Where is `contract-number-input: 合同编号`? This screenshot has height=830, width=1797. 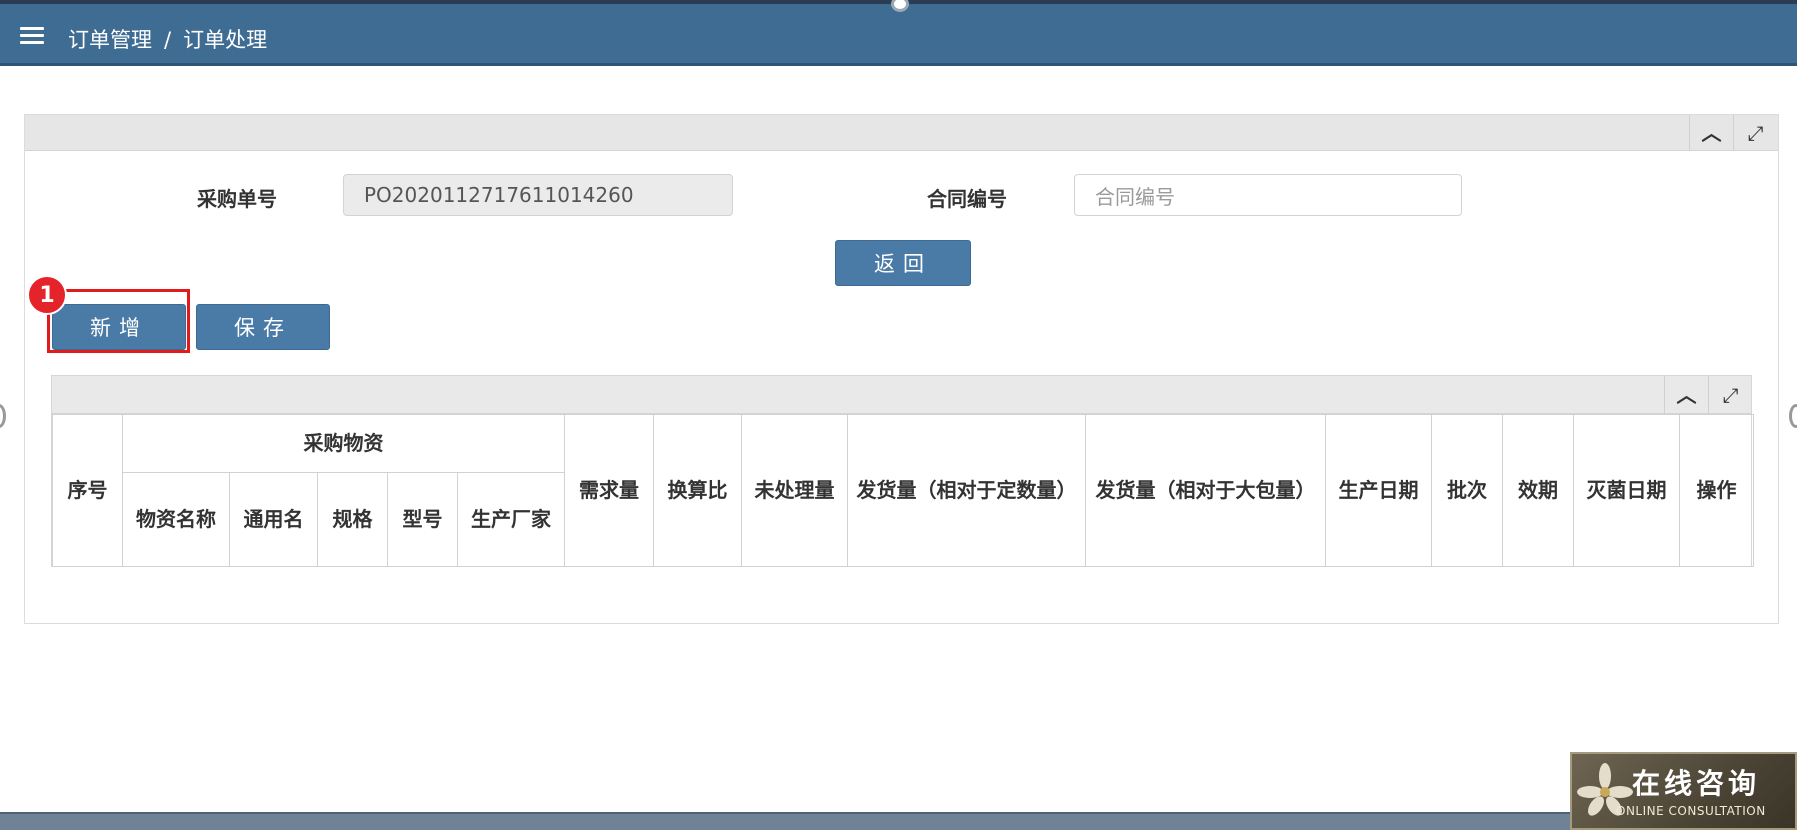
contract-number-input: 合同编号 is located at coordinates (1268, 195).